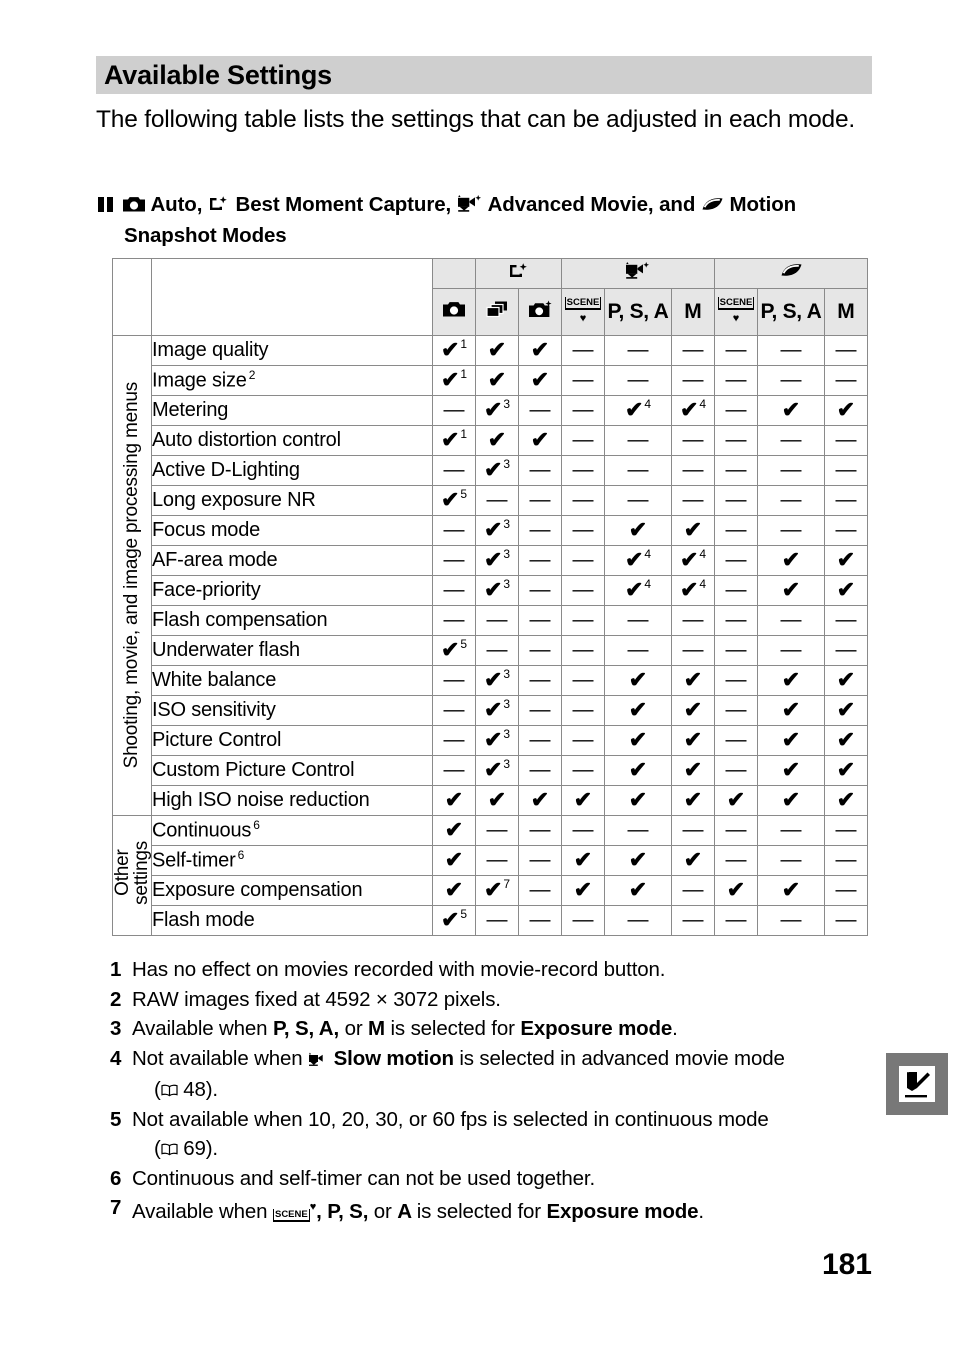 The width and height of the screenshot is (954, 1345). Describe the element at coordinates (132, 297) in the screenshot. I see `corner-blank-side` at that location.